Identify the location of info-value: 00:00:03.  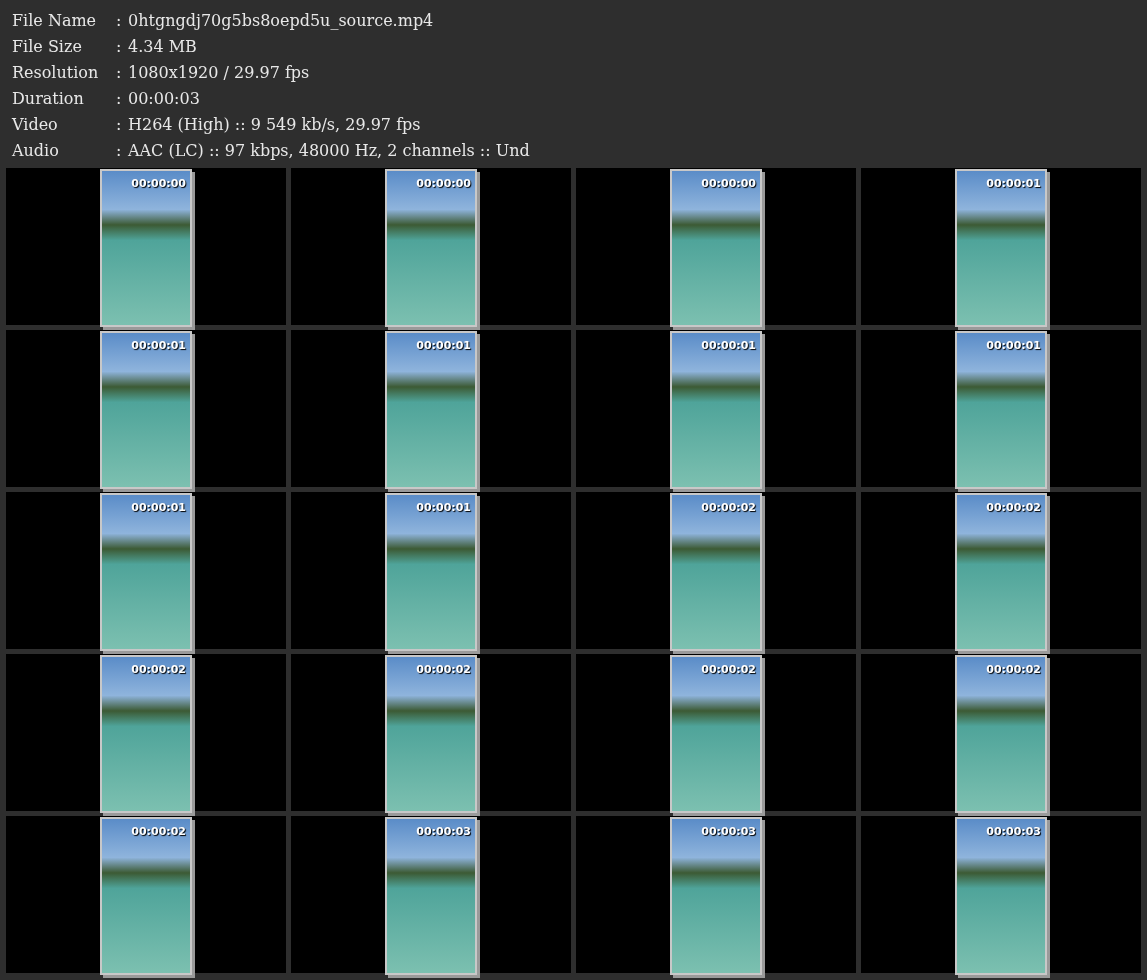
(164, 98).